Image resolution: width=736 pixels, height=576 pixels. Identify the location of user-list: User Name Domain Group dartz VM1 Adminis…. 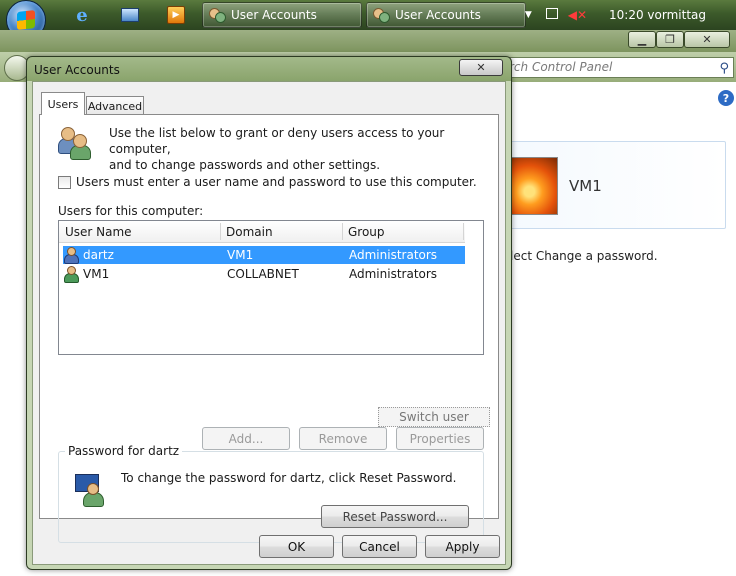
(271, 287).